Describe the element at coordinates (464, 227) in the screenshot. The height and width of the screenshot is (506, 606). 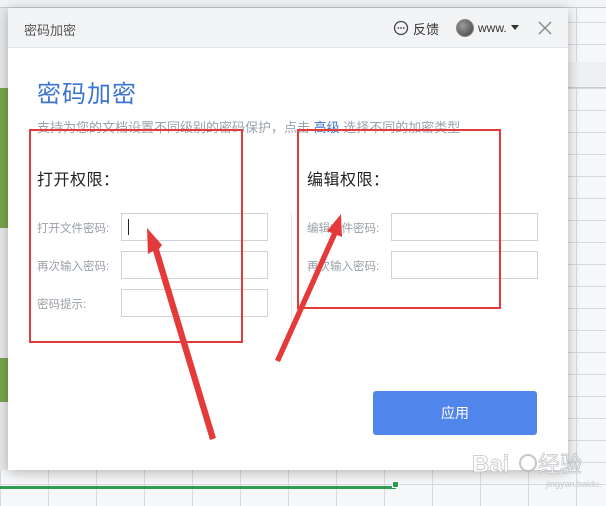
I see `edit-password-field` at that location.